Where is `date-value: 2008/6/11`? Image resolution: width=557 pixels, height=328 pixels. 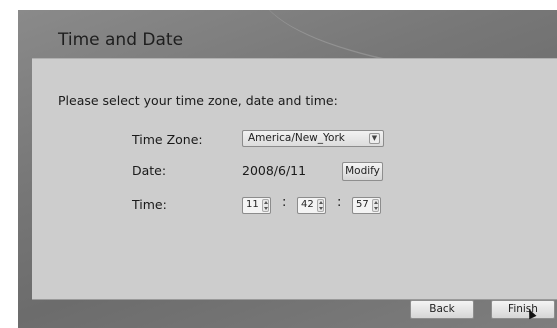 date-value: 2008/6/11 is located at coordinates (274, 170).